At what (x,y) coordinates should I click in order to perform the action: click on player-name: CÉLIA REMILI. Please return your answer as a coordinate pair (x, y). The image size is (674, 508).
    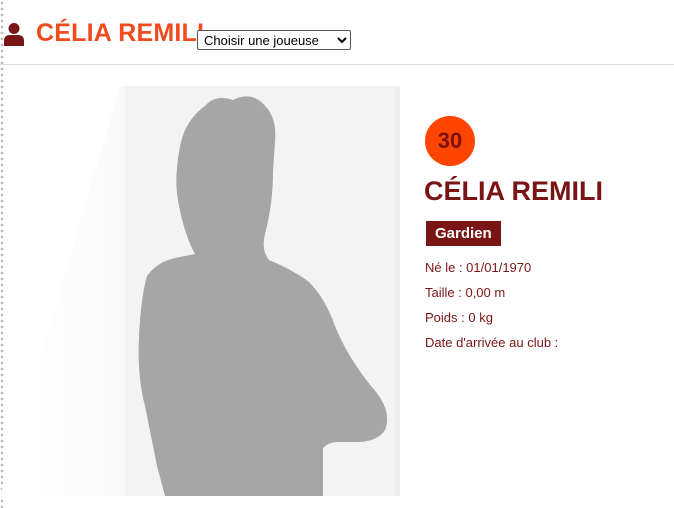
    Looking at the image, I should click on (513, 191).